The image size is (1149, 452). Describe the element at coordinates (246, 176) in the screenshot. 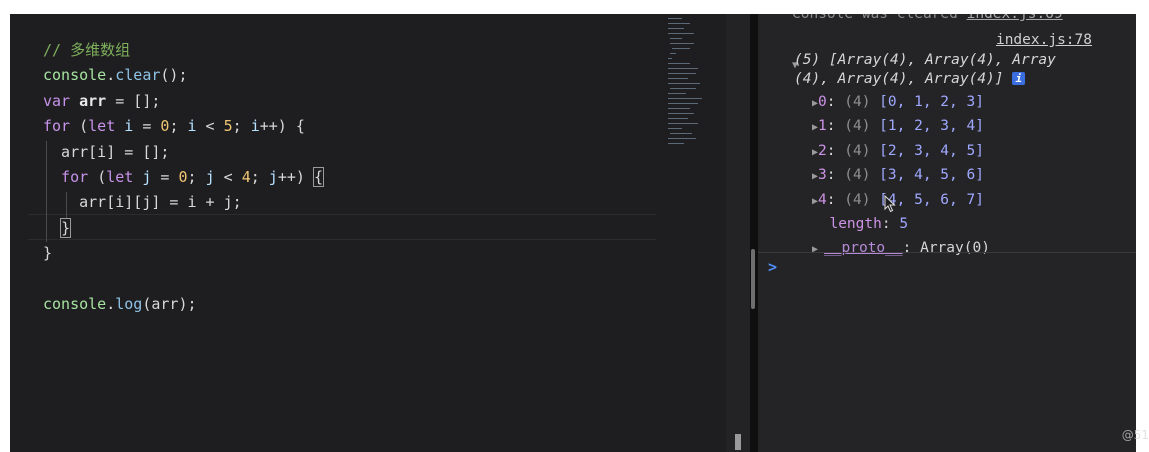

I see `code-token: 4` at that location.